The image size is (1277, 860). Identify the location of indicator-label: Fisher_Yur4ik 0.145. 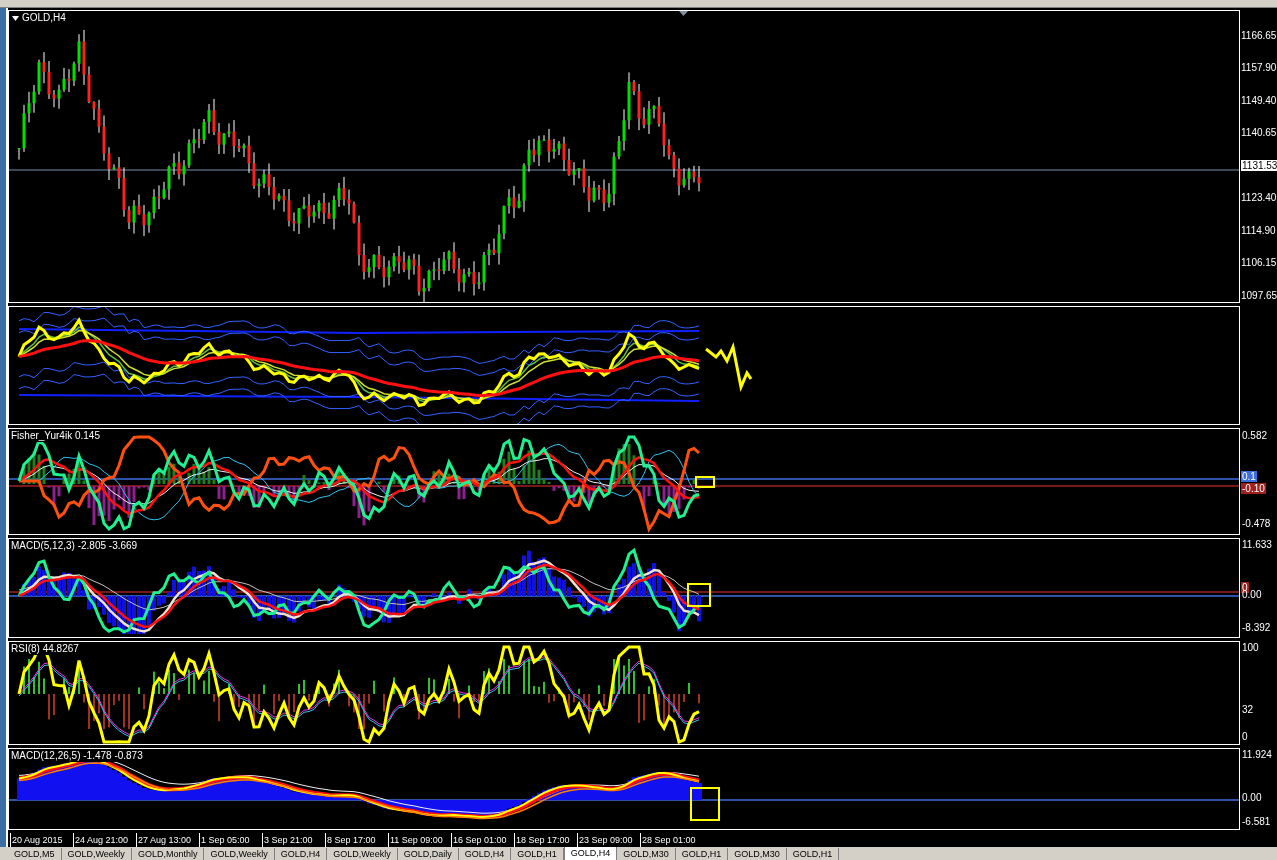
(55, 436).